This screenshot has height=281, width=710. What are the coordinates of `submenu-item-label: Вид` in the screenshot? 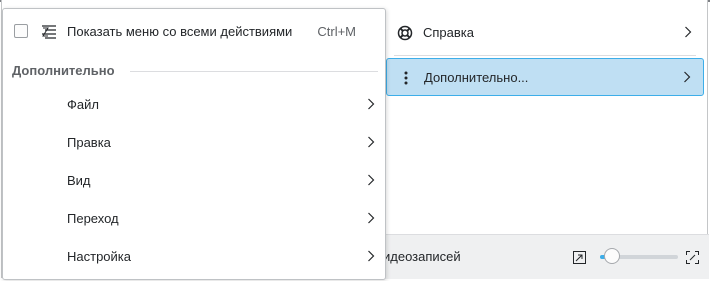 It's located at (79, 180).